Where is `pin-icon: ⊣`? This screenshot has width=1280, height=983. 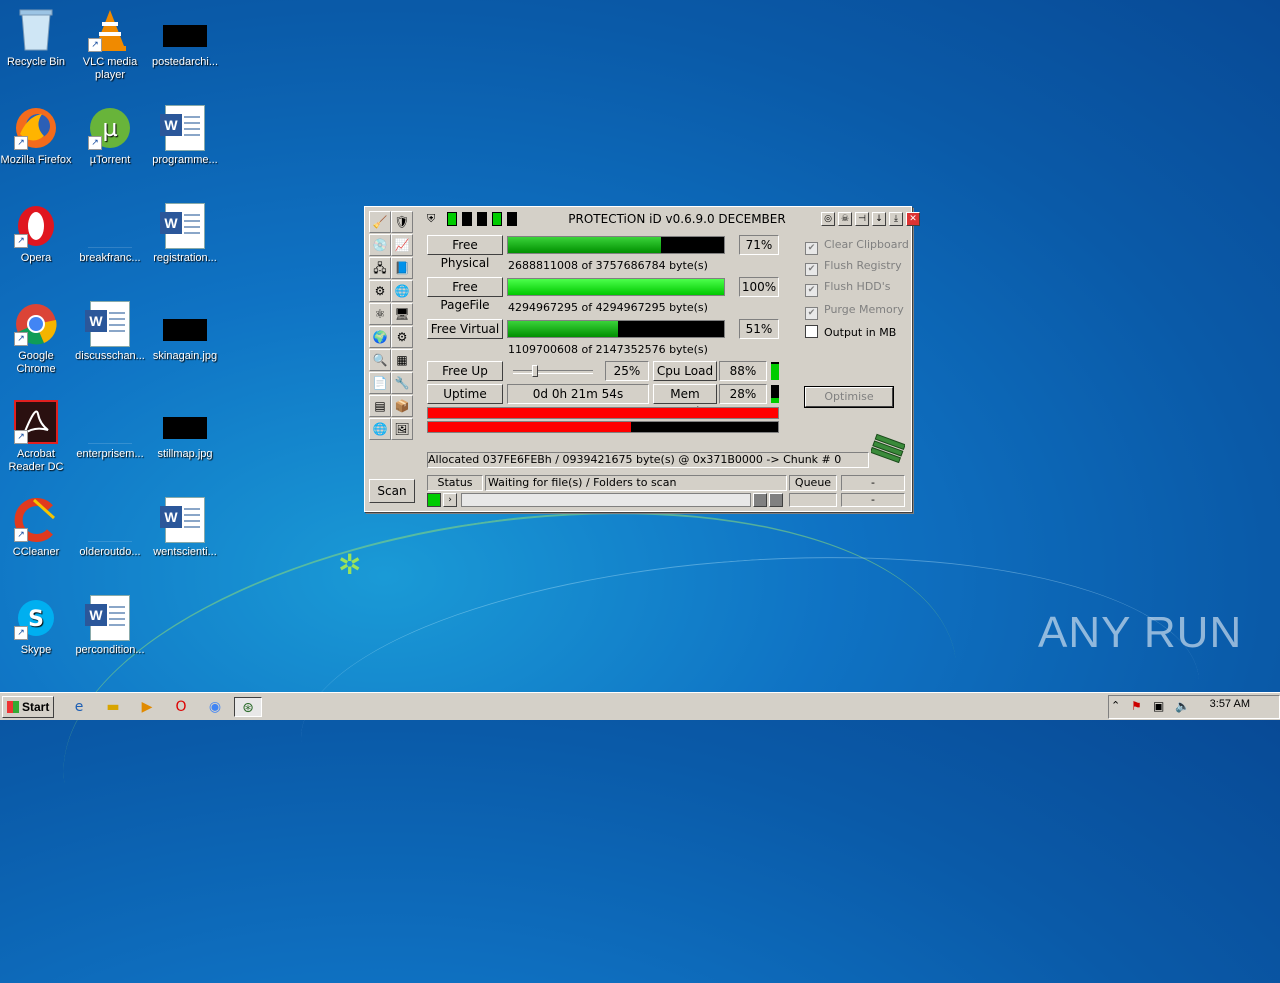 pin-icon: ⊣ is located at coordinates (862, 219).